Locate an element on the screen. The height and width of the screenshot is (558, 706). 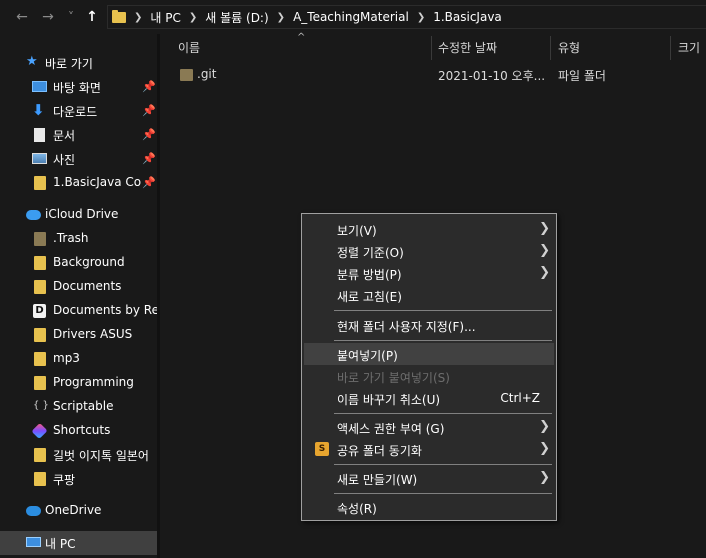
sidebar-item-label: mp3 is located at coordinates (66, 358).